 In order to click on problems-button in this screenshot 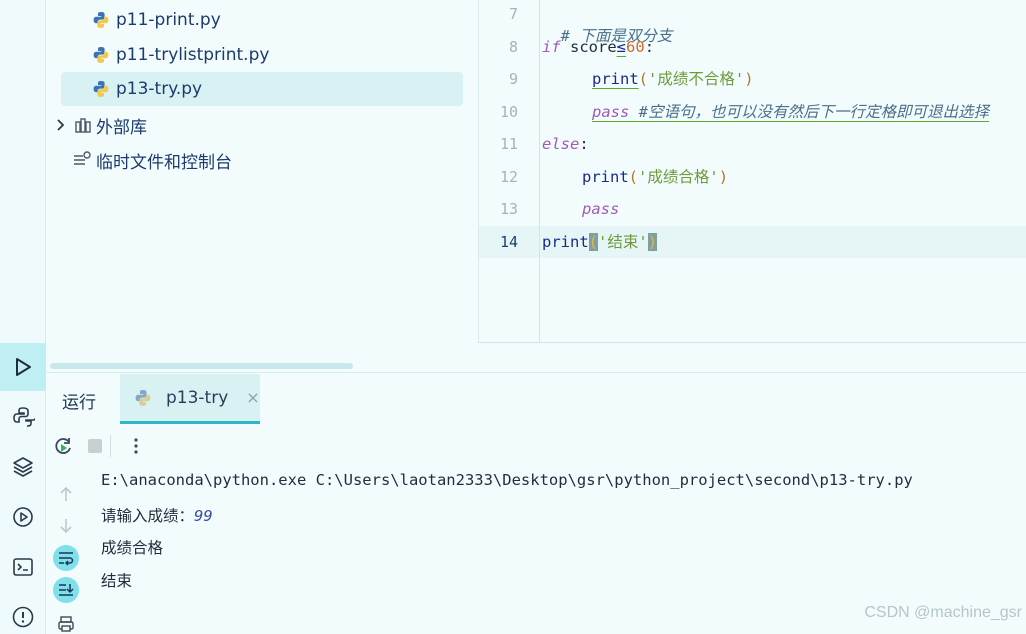, I will do `click(23, 616)`.